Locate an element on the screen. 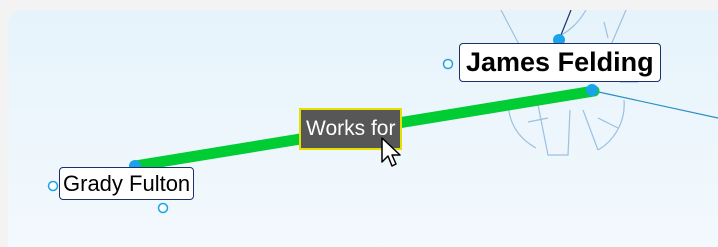 This screenshot has width=718, height=247. node-grady-label: Grady Fulton is located at coordinates (127, 183).